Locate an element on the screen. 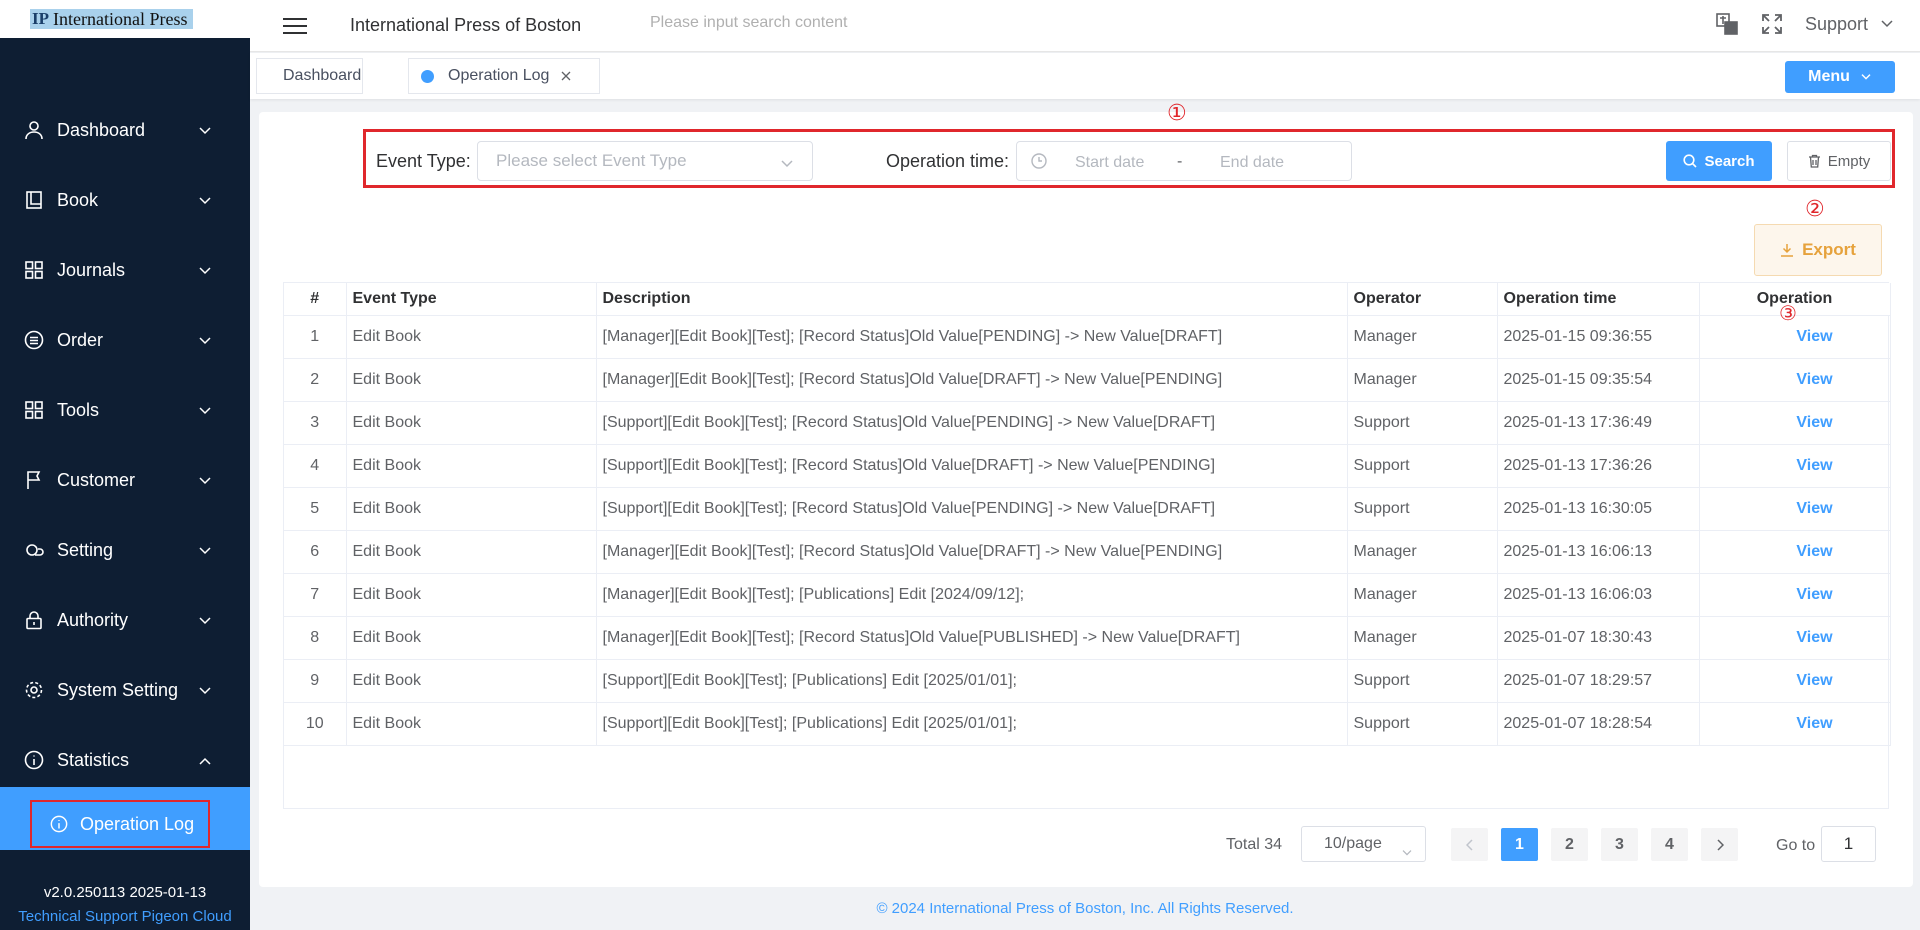 The height and width of the screenshot is (930, 1920). page-size-select: 10/page is located at coordinates (1363, 844).